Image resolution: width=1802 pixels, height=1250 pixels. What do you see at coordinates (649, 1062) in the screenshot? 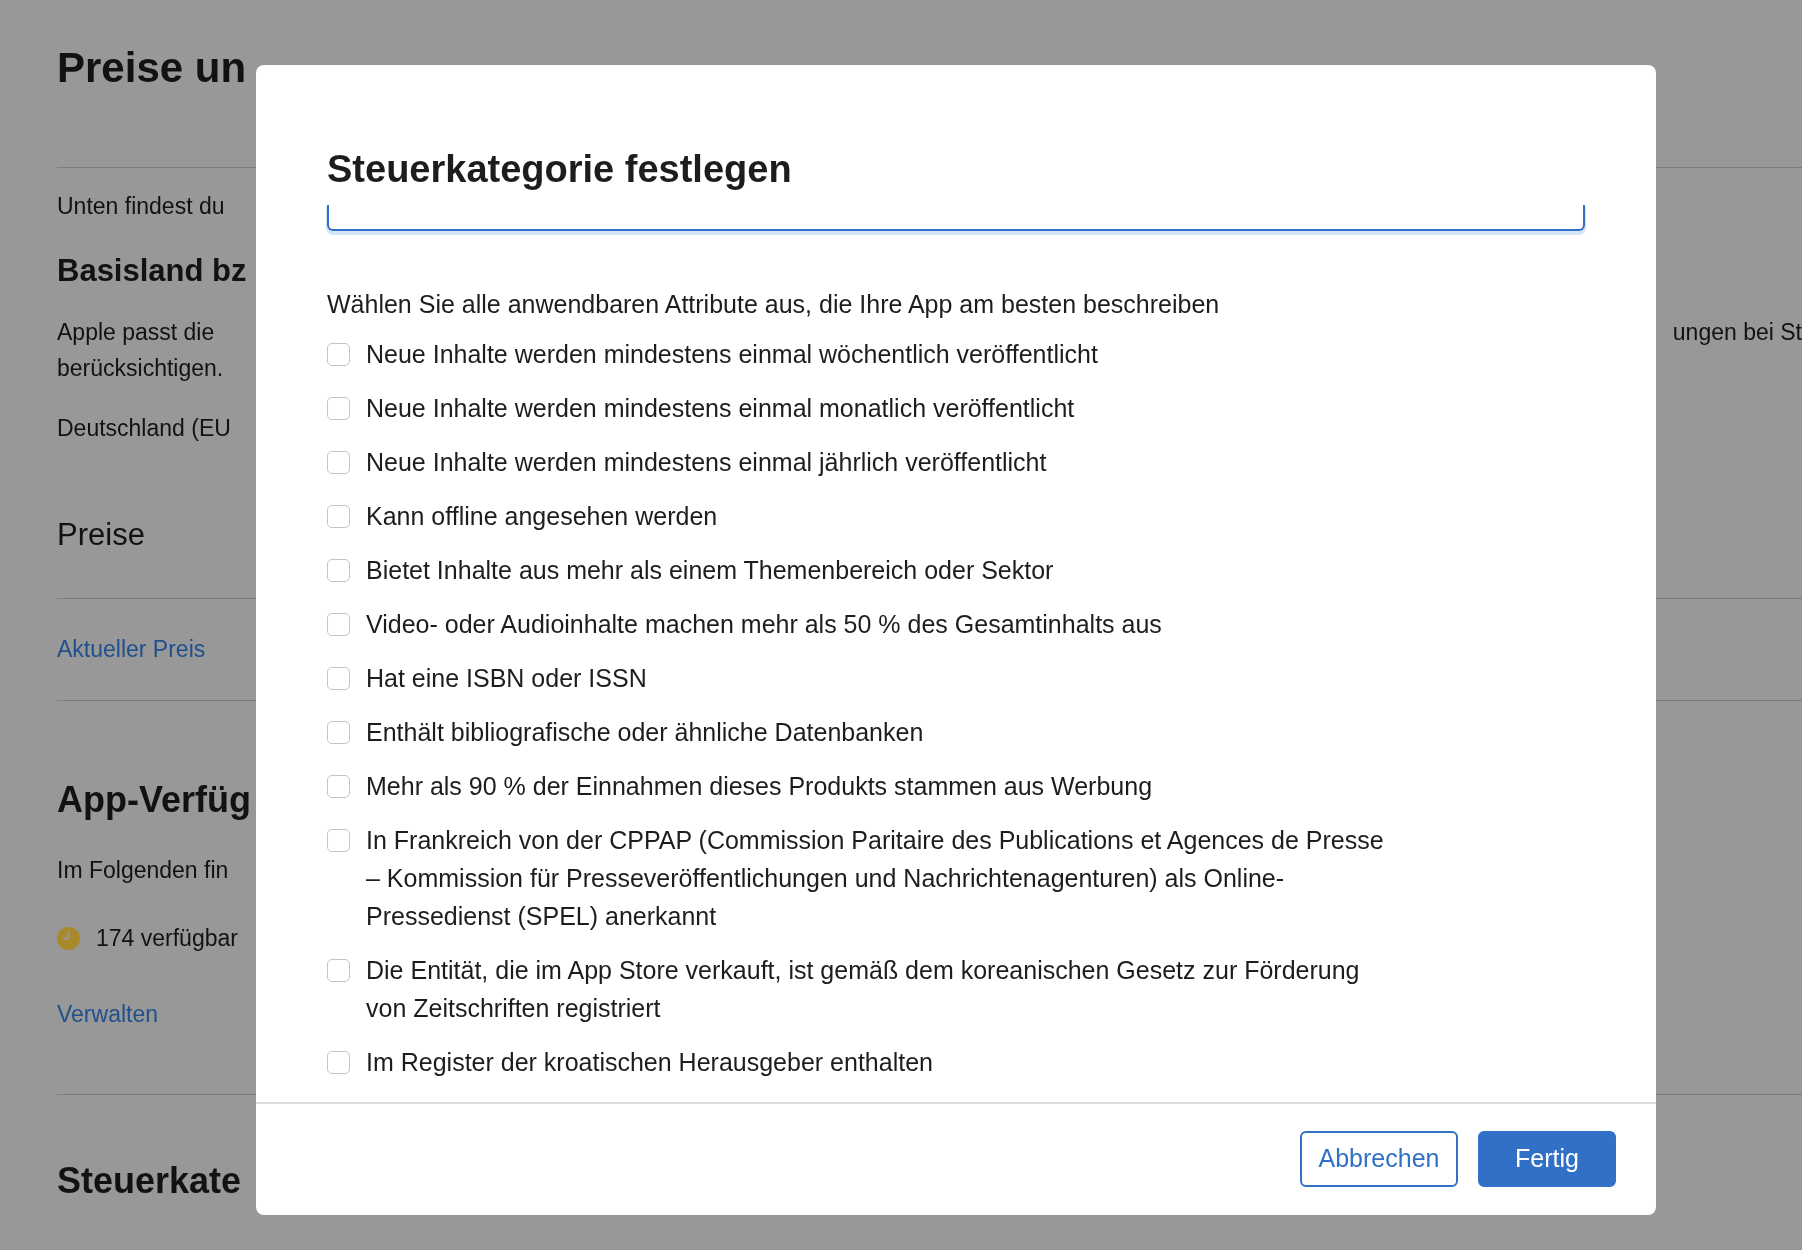
I see `option-label: Im Register der kroatischen Herausgeber enthalten` at bounding box center [649, 1062].